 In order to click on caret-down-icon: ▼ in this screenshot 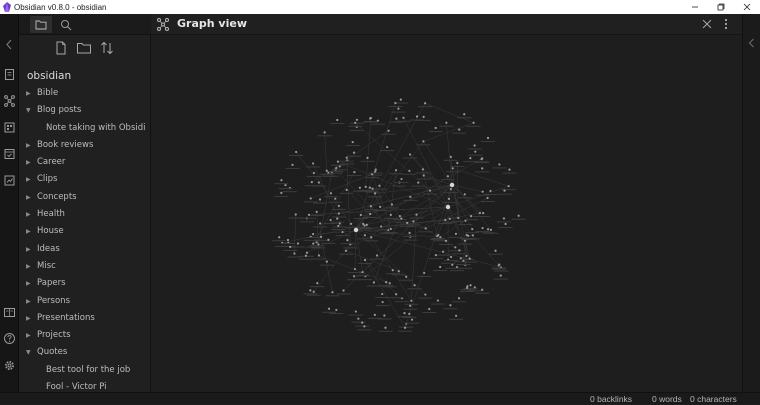, I will do `click(28, 352)`.